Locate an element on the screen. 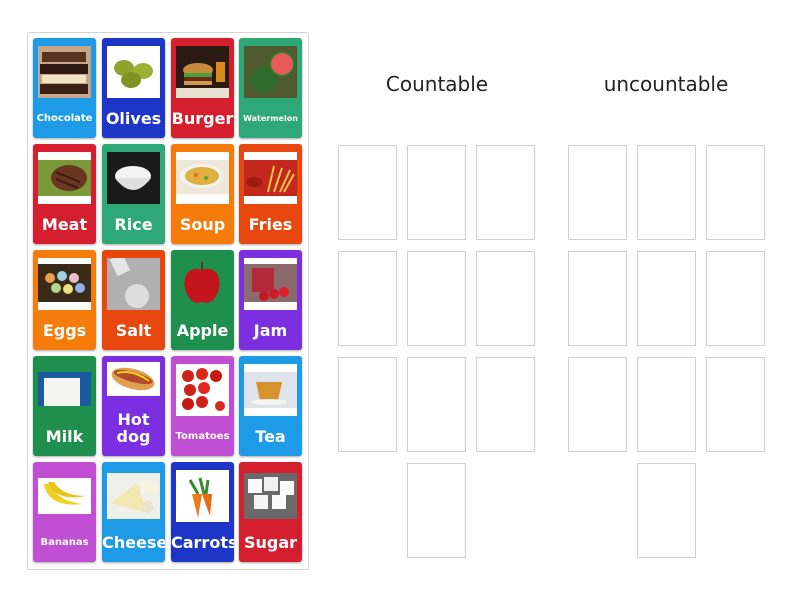 The image size is (800, 600). card-label: Meat is located at coordinates (64, 225).